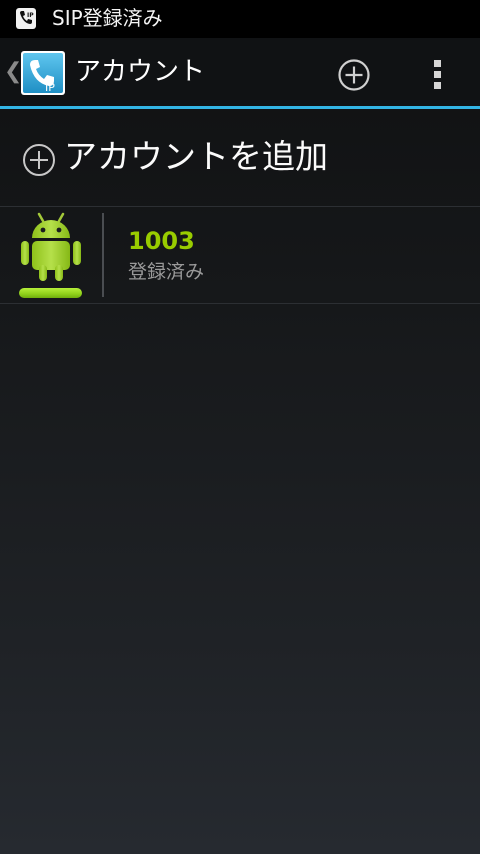  Describe the element at coordinates (240, 72) in the screenshot. I see `action-bar` at that location.